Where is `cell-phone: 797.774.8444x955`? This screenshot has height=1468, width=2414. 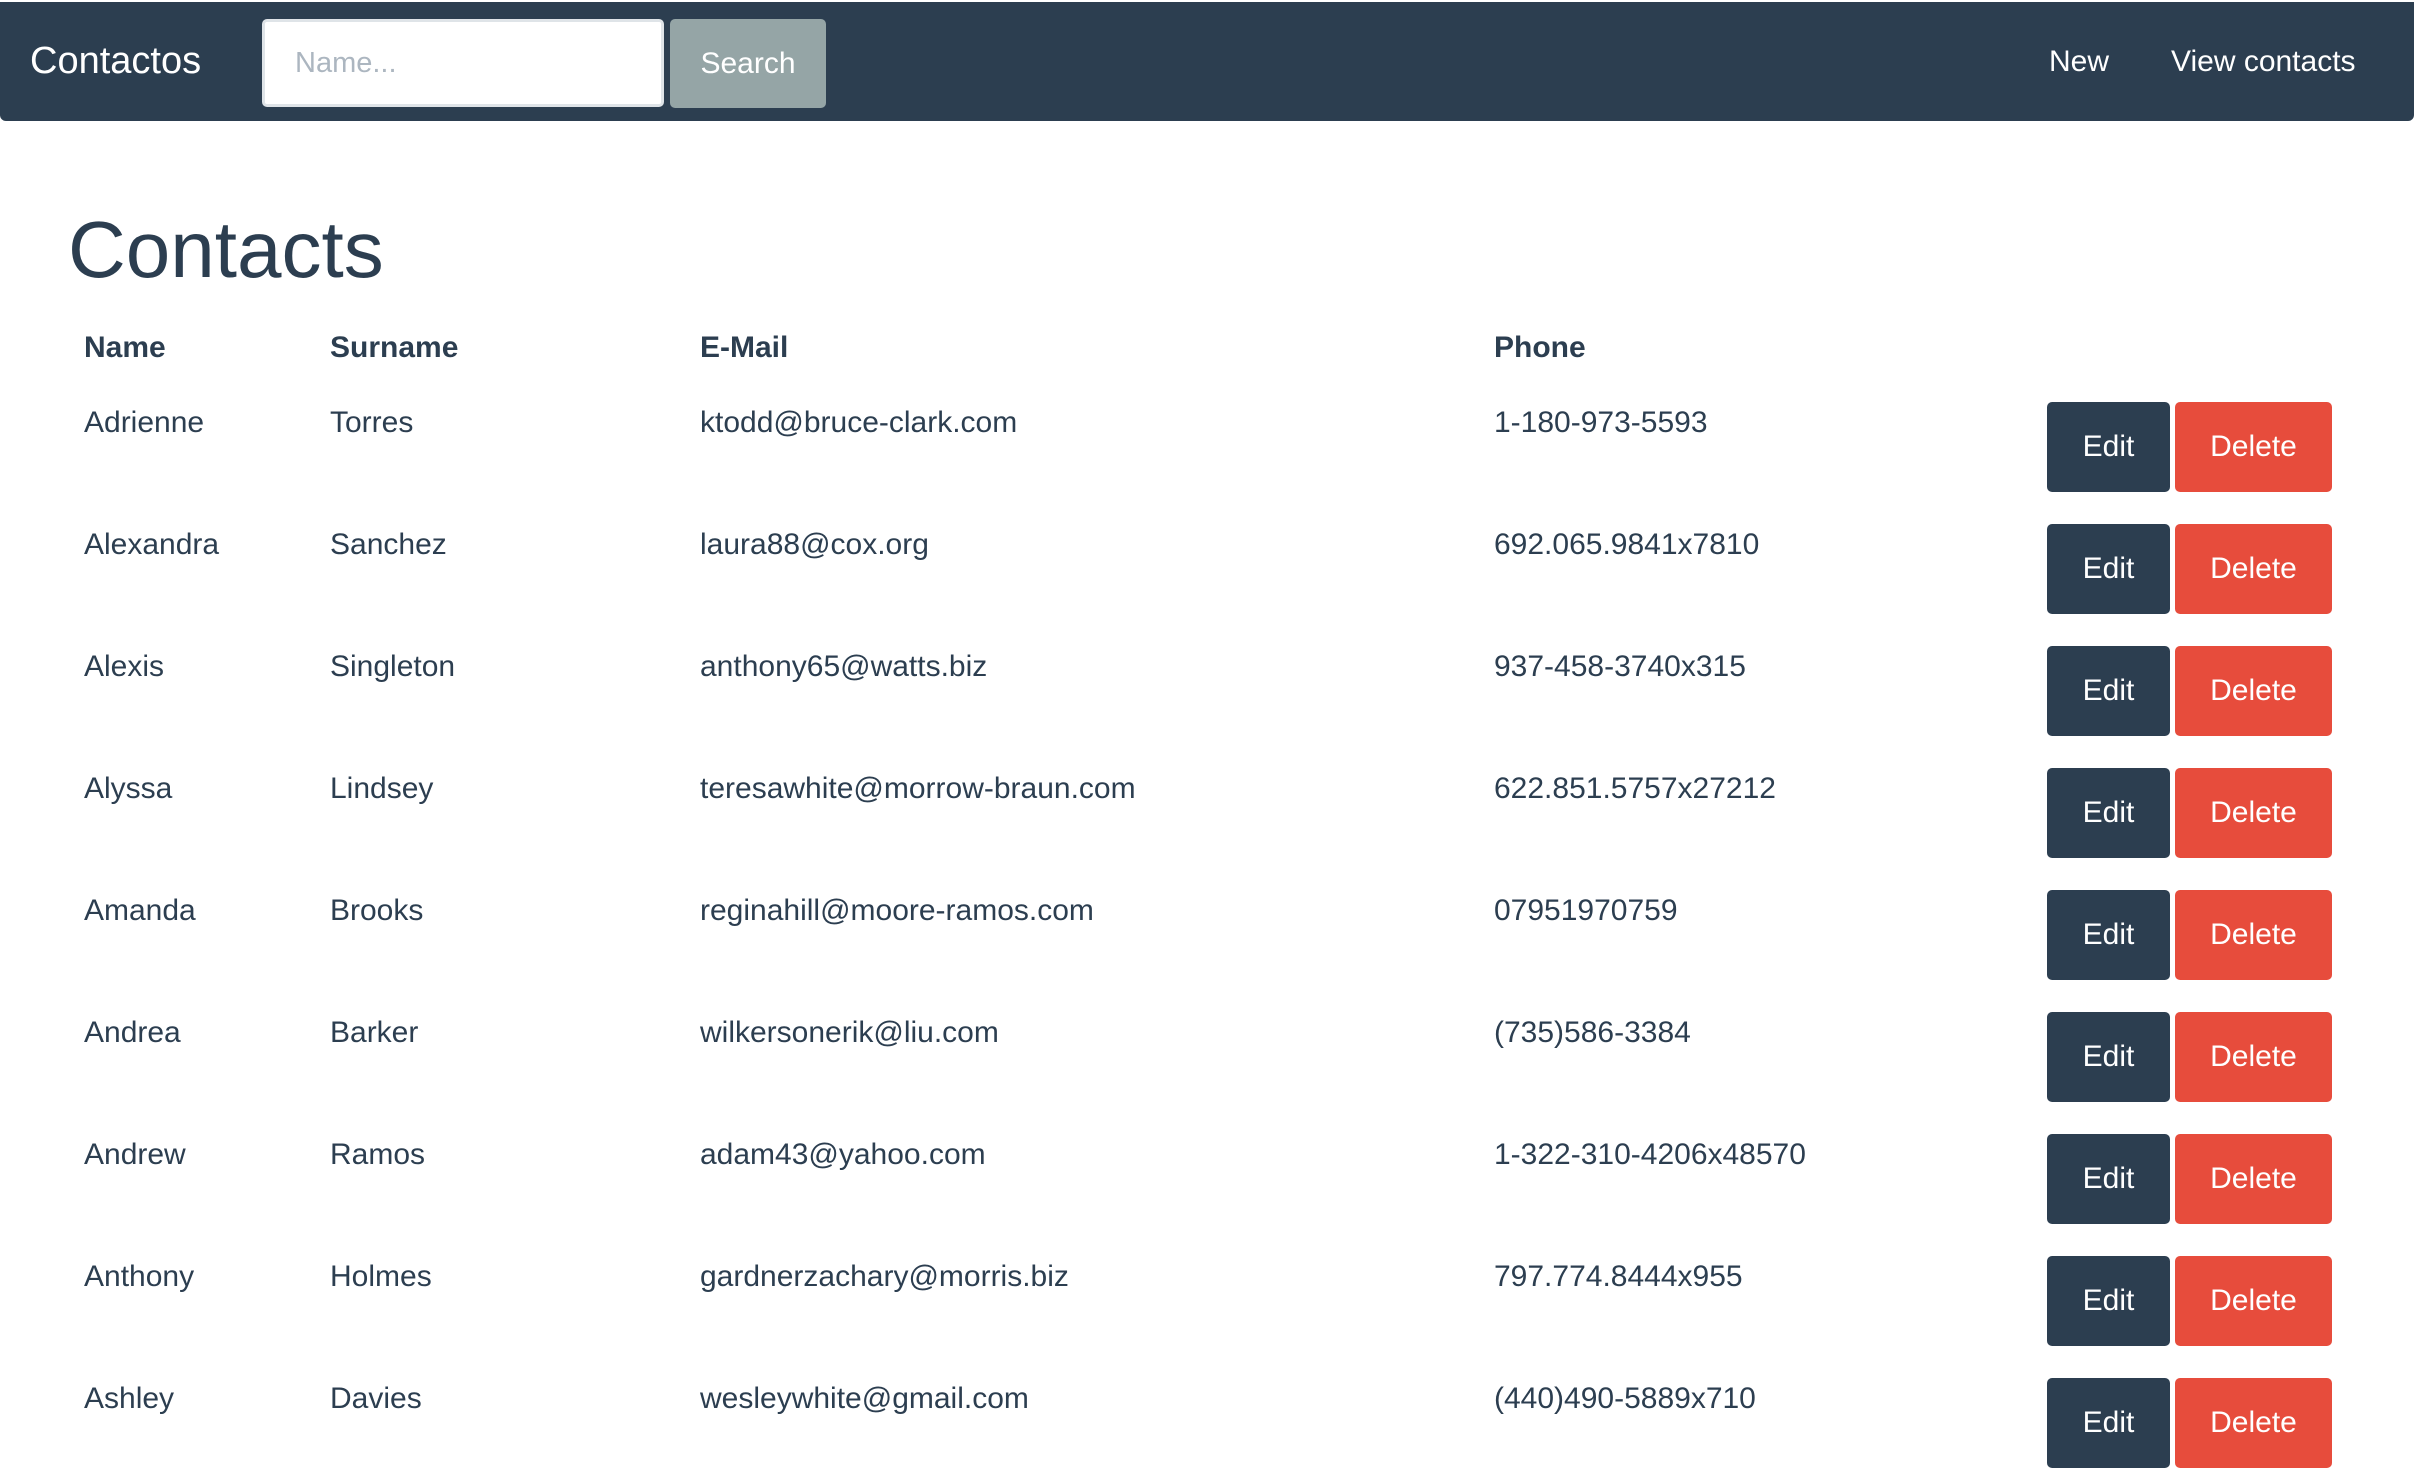
cell-phone: 797.774.8444x955 is located at coordinates (1618, 1276).